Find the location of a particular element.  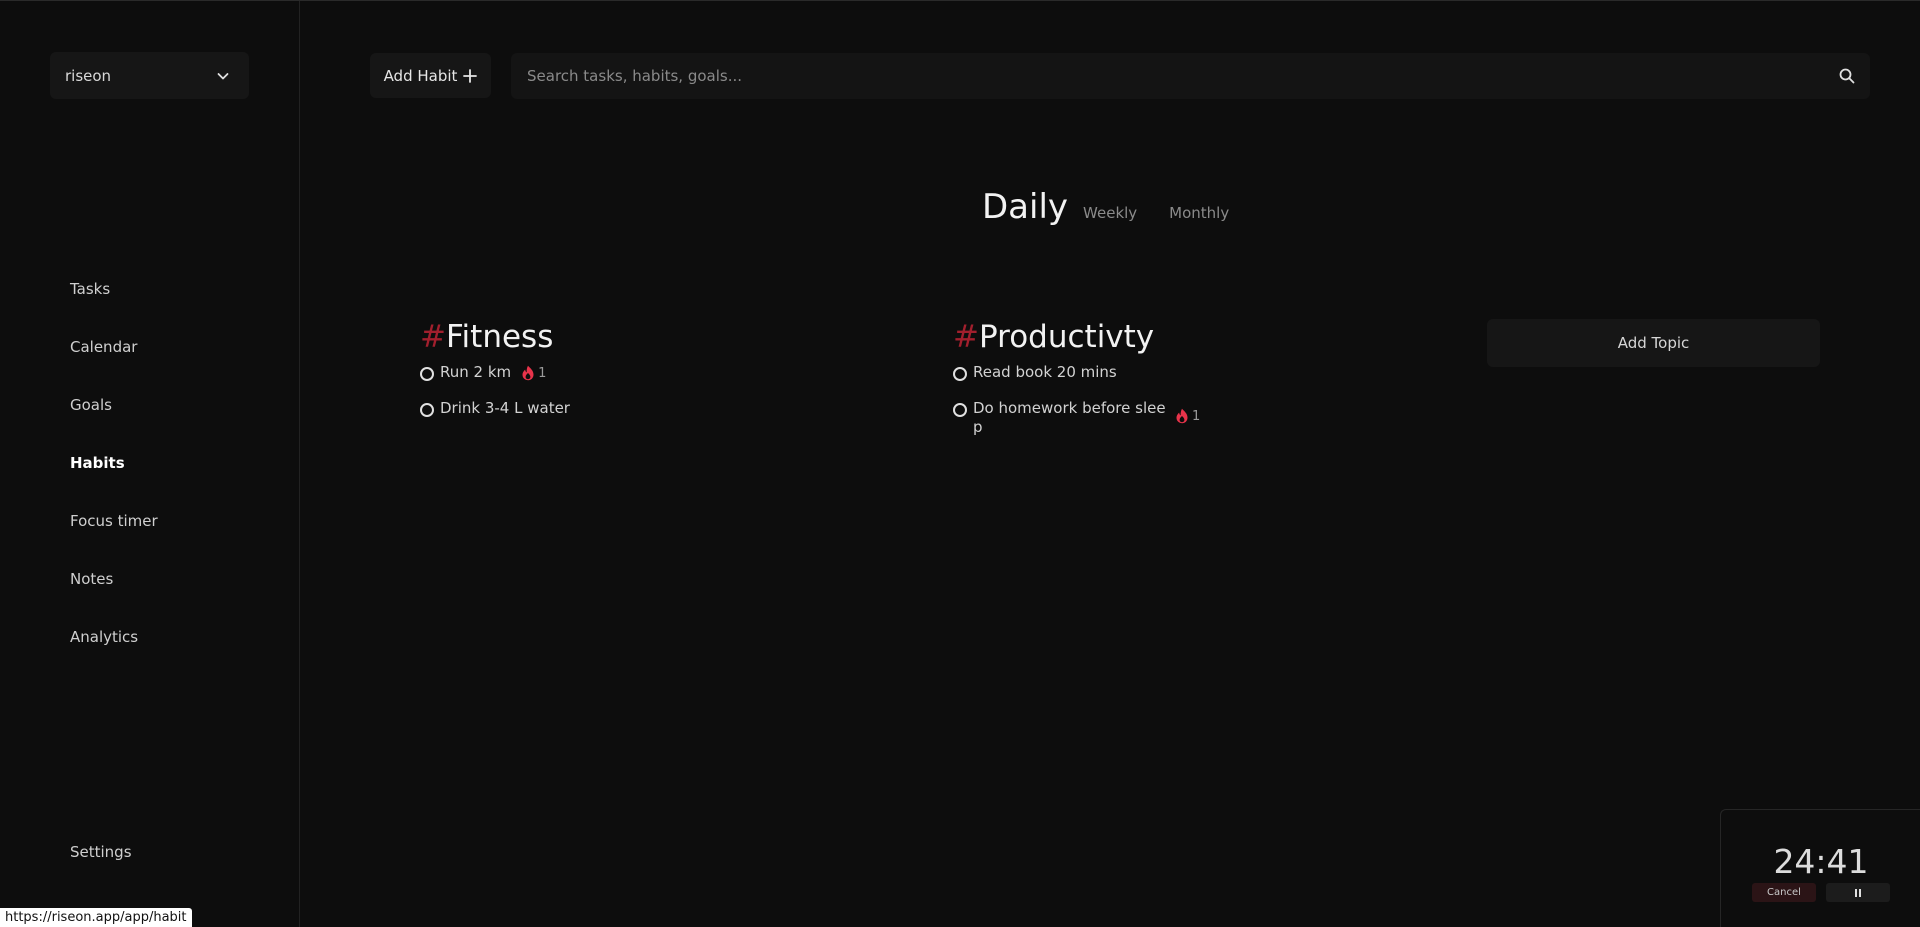

habit-item: Drink 3-4 L water is located at coordinates (495, 408).